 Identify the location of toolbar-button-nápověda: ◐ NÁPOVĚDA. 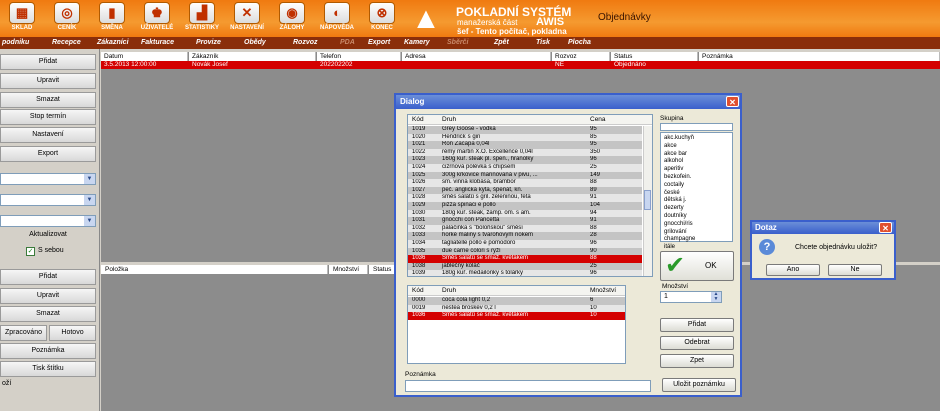
(337, 19).